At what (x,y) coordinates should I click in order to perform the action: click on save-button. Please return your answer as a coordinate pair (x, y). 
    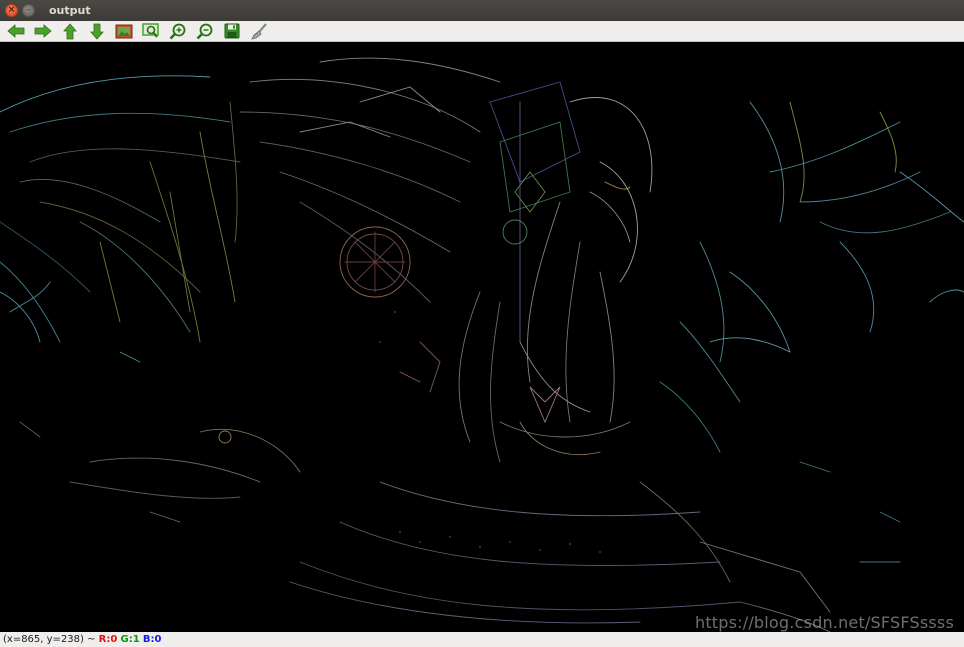
    Looking at the image, I should click on (231, 31).